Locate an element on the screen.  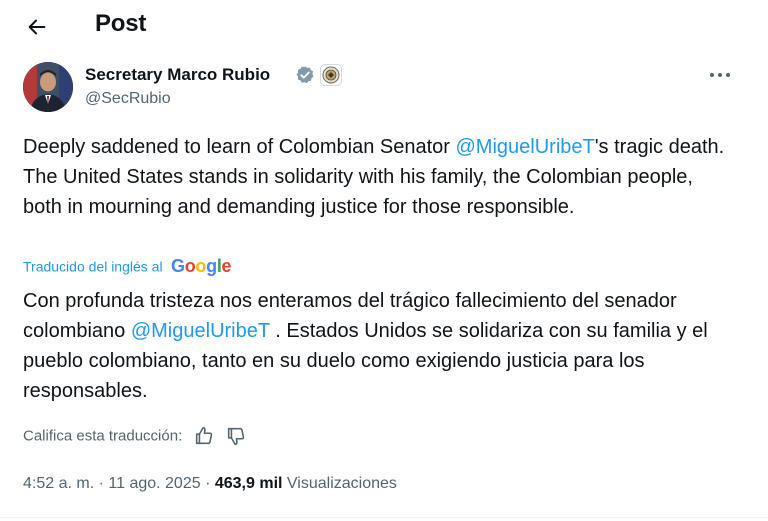
page-title: Post is located at coordinates (121, 23).